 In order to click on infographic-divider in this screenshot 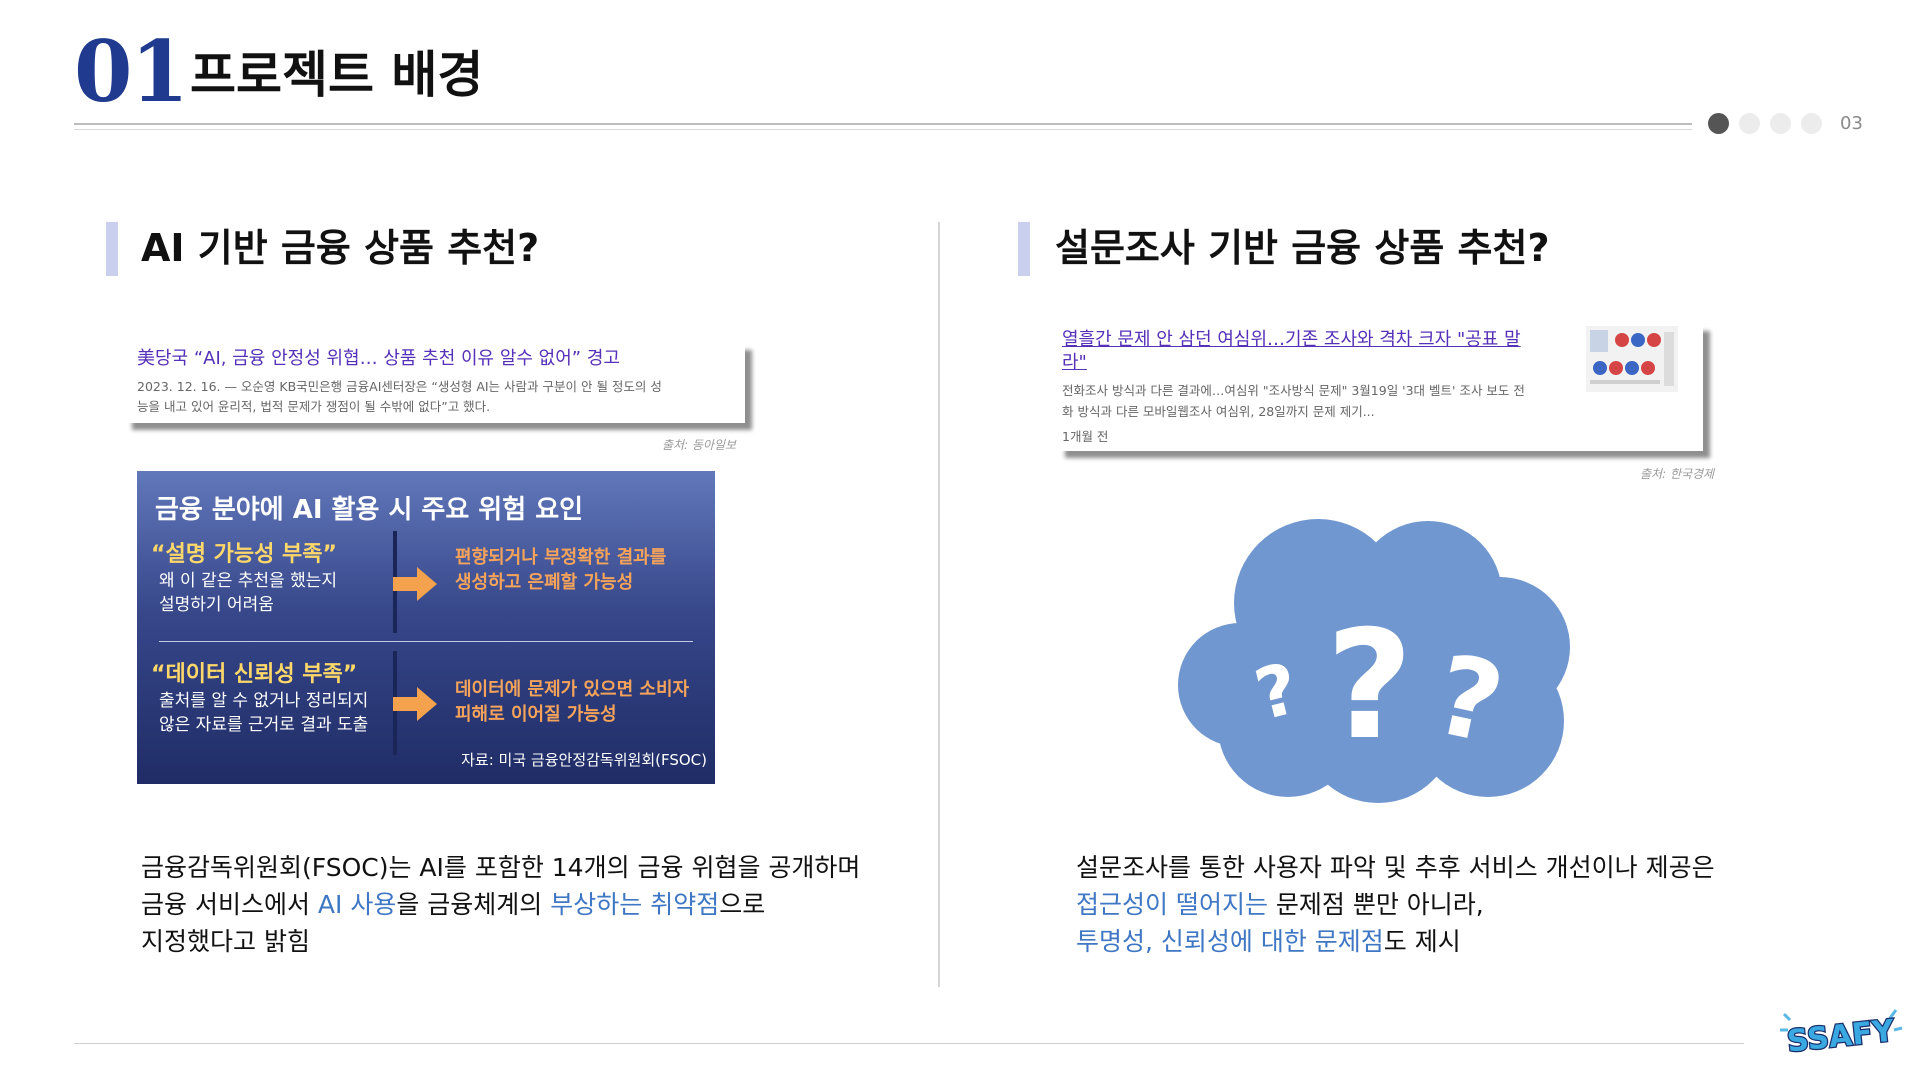, I will do `click(426, 641)`.